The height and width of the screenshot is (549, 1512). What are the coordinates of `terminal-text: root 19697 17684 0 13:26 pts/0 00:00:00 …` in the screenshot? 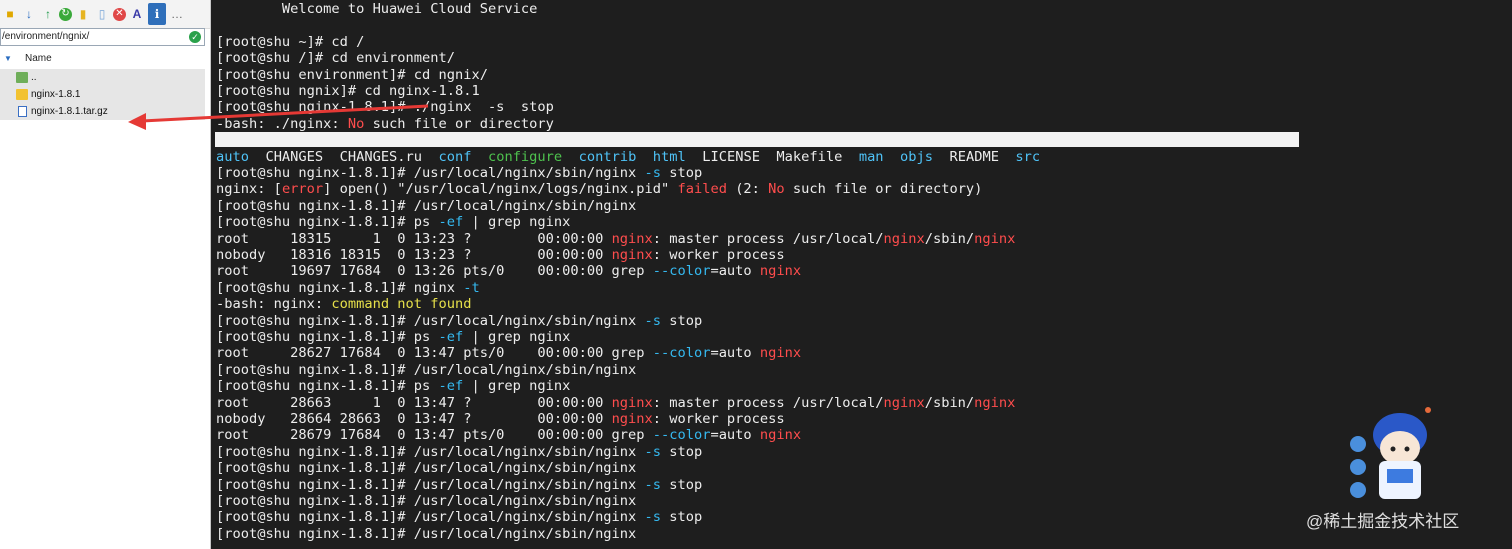 It's located at (434, 271).